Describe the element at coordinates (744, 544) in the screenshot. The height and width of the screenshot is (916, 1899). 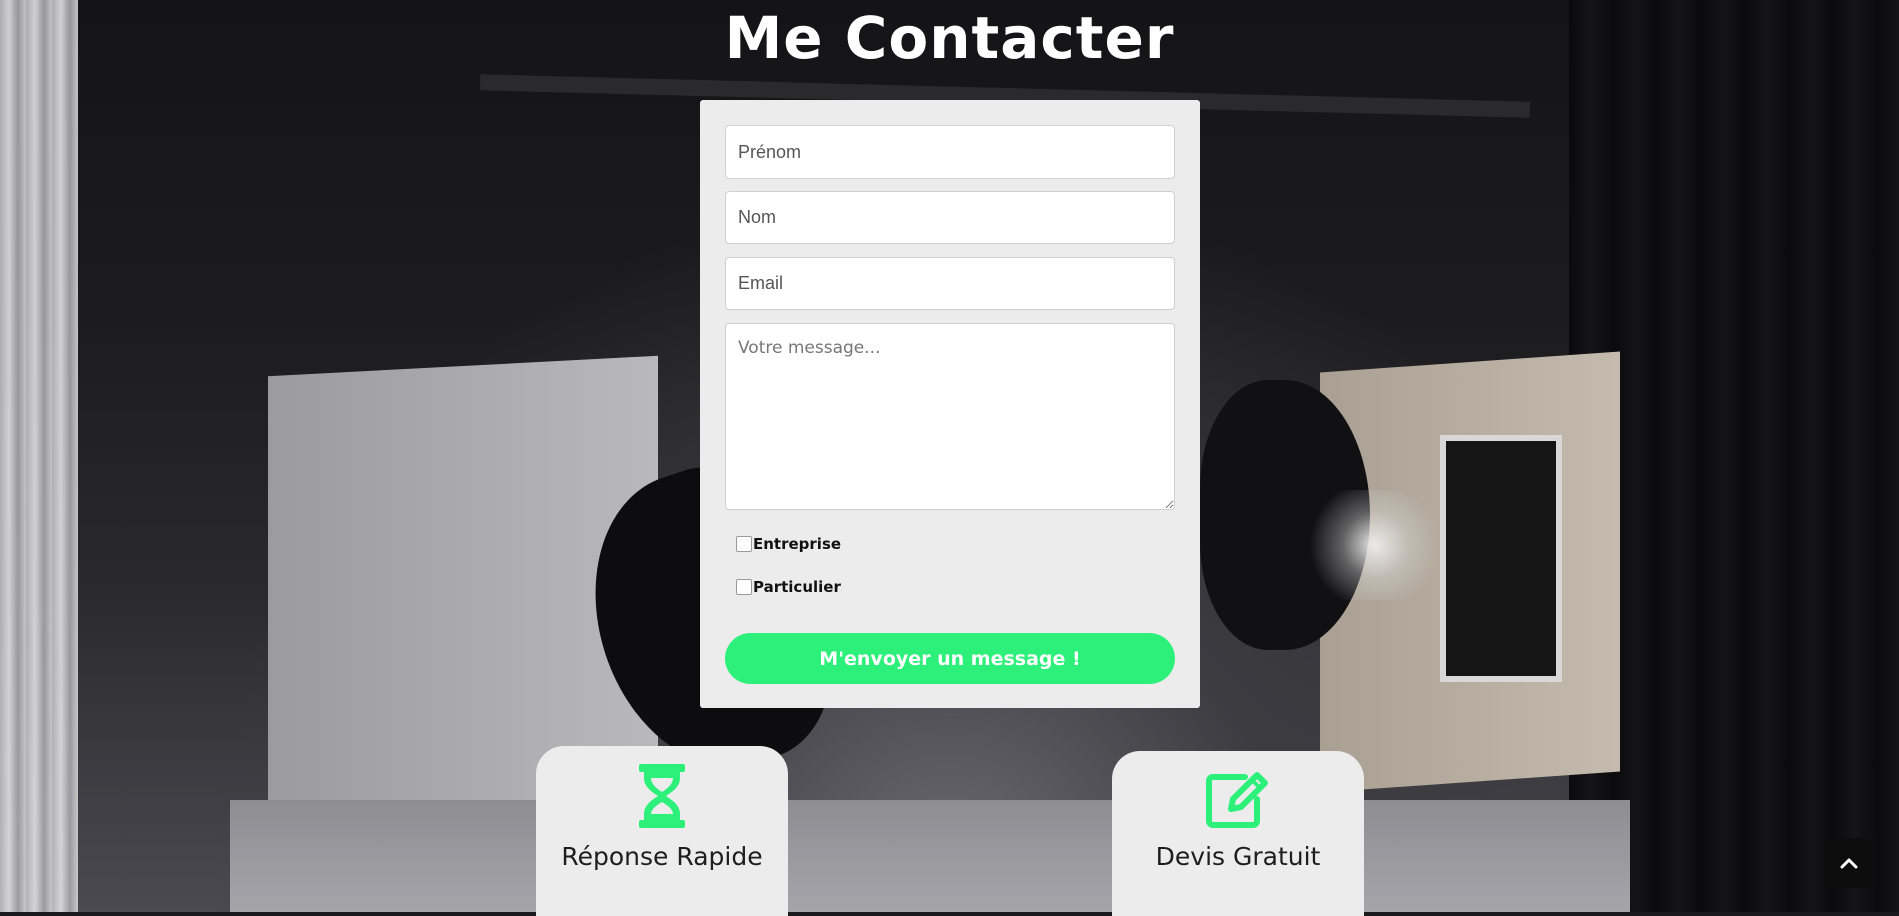
I see `company-checkbox` at that location.